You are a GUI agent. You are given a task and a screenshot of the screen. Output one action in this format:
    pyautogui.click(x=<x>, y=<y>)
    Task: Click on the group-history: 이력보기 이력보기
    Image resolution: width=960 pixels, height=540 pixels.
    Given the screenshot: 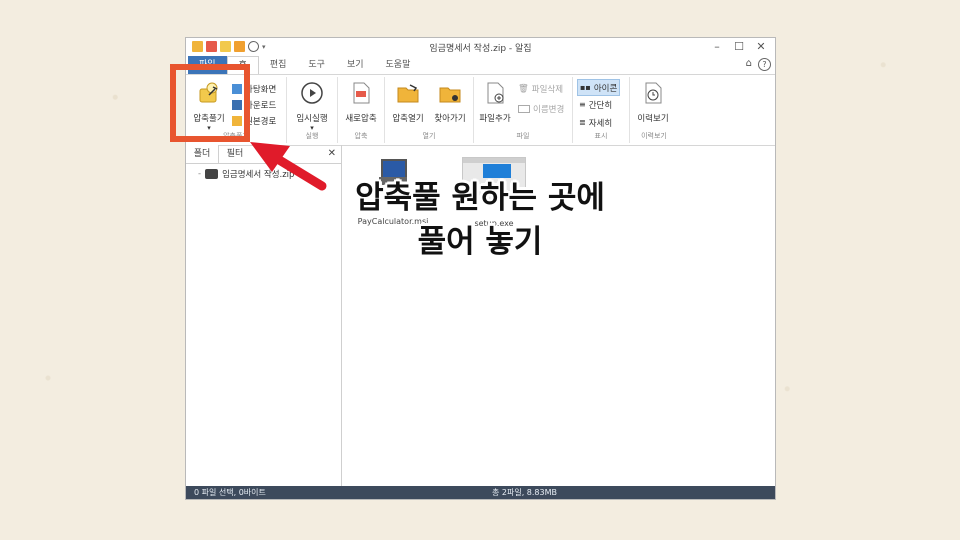 What is the action you would take?
    pyautogui.click(x=654, y=110)
    